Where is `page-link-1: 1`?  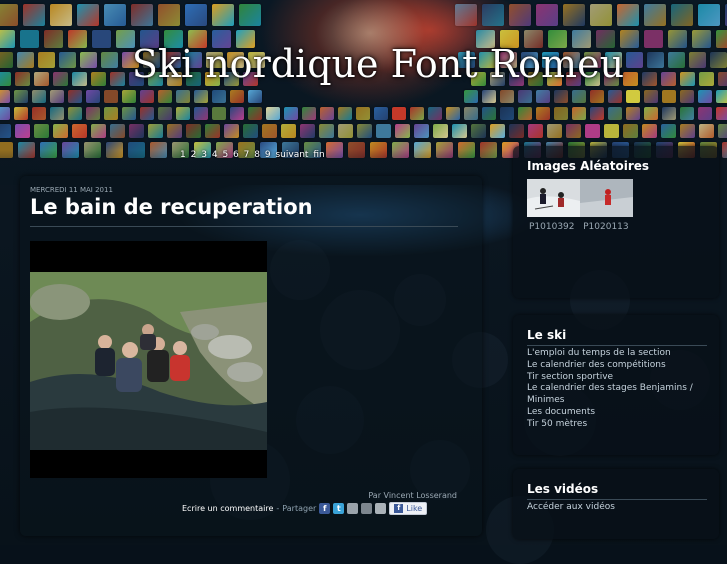
page-link-1: 1 is located at coordinates (183, 155).